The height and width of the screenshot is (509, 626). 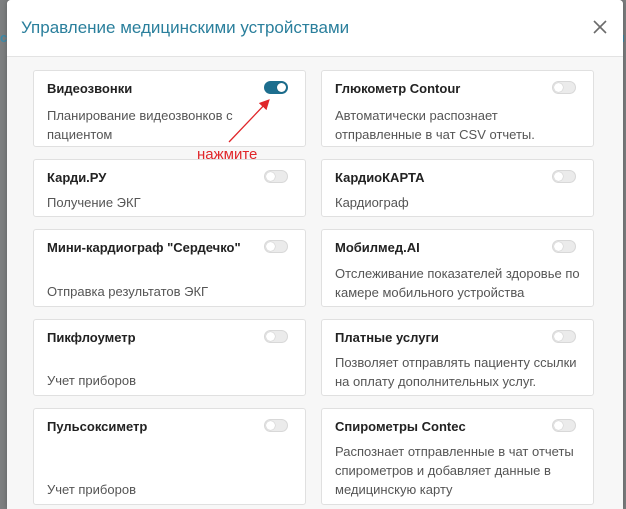 What do you see at coordinates (227, 154) in the screenshot?
I see `annotation-label: нажмите` at bounding box center [227, 154].